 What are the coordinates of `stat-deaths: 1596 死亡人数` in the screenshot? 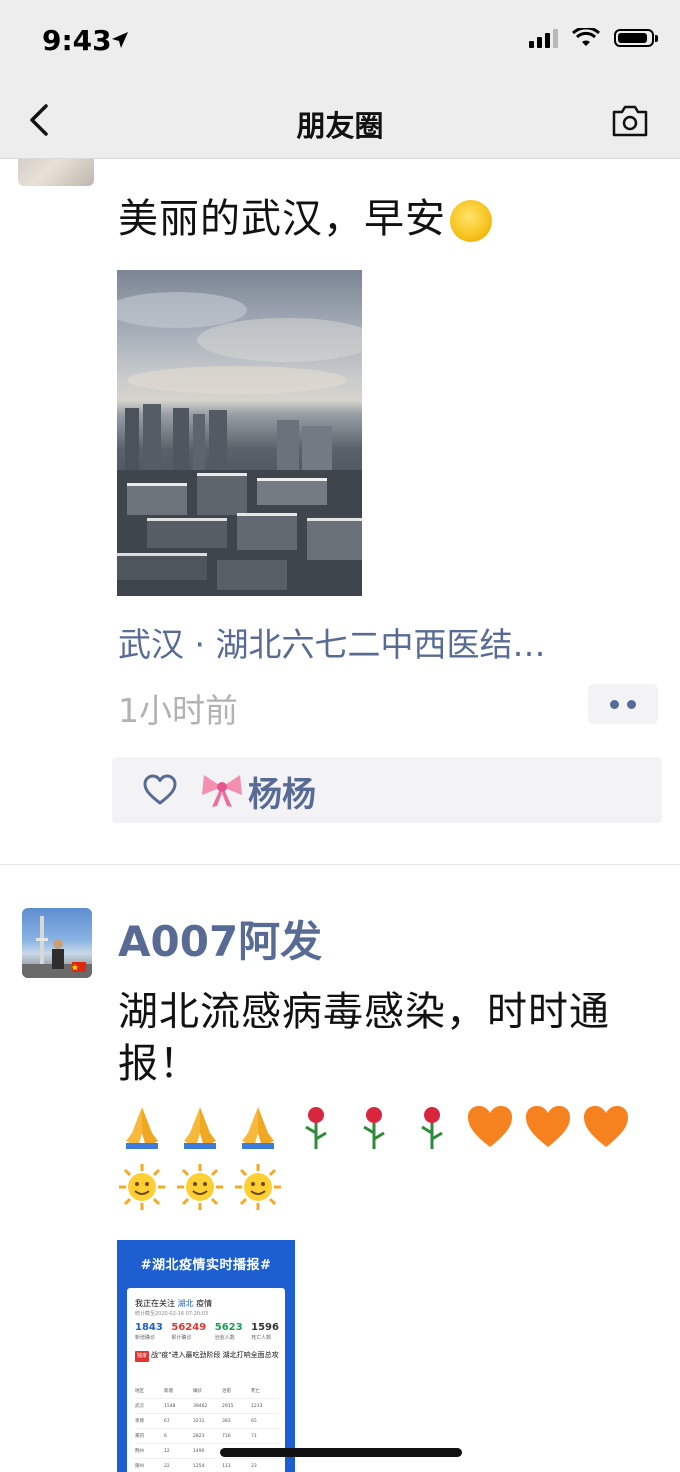 It's located at (265, 1331).